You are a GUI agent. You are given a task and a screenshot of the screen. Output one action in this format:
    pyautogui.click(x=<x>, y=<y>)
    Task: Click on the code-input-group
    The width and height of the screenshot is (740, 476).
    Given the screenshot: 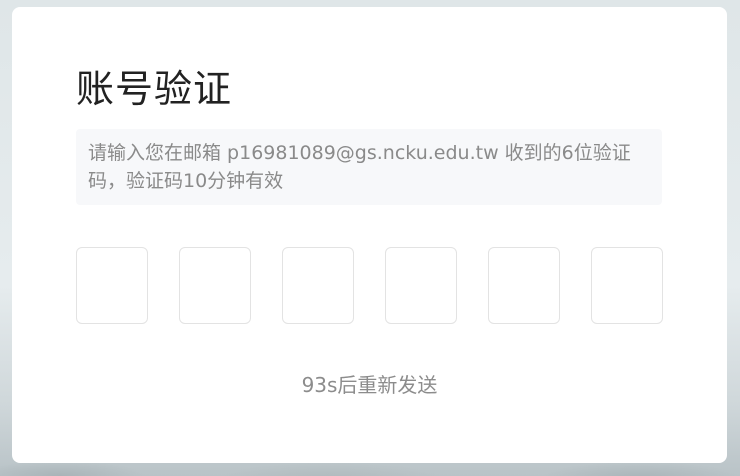 What is the action you would take?
    pyautogui.click(x=369, y=285)
    